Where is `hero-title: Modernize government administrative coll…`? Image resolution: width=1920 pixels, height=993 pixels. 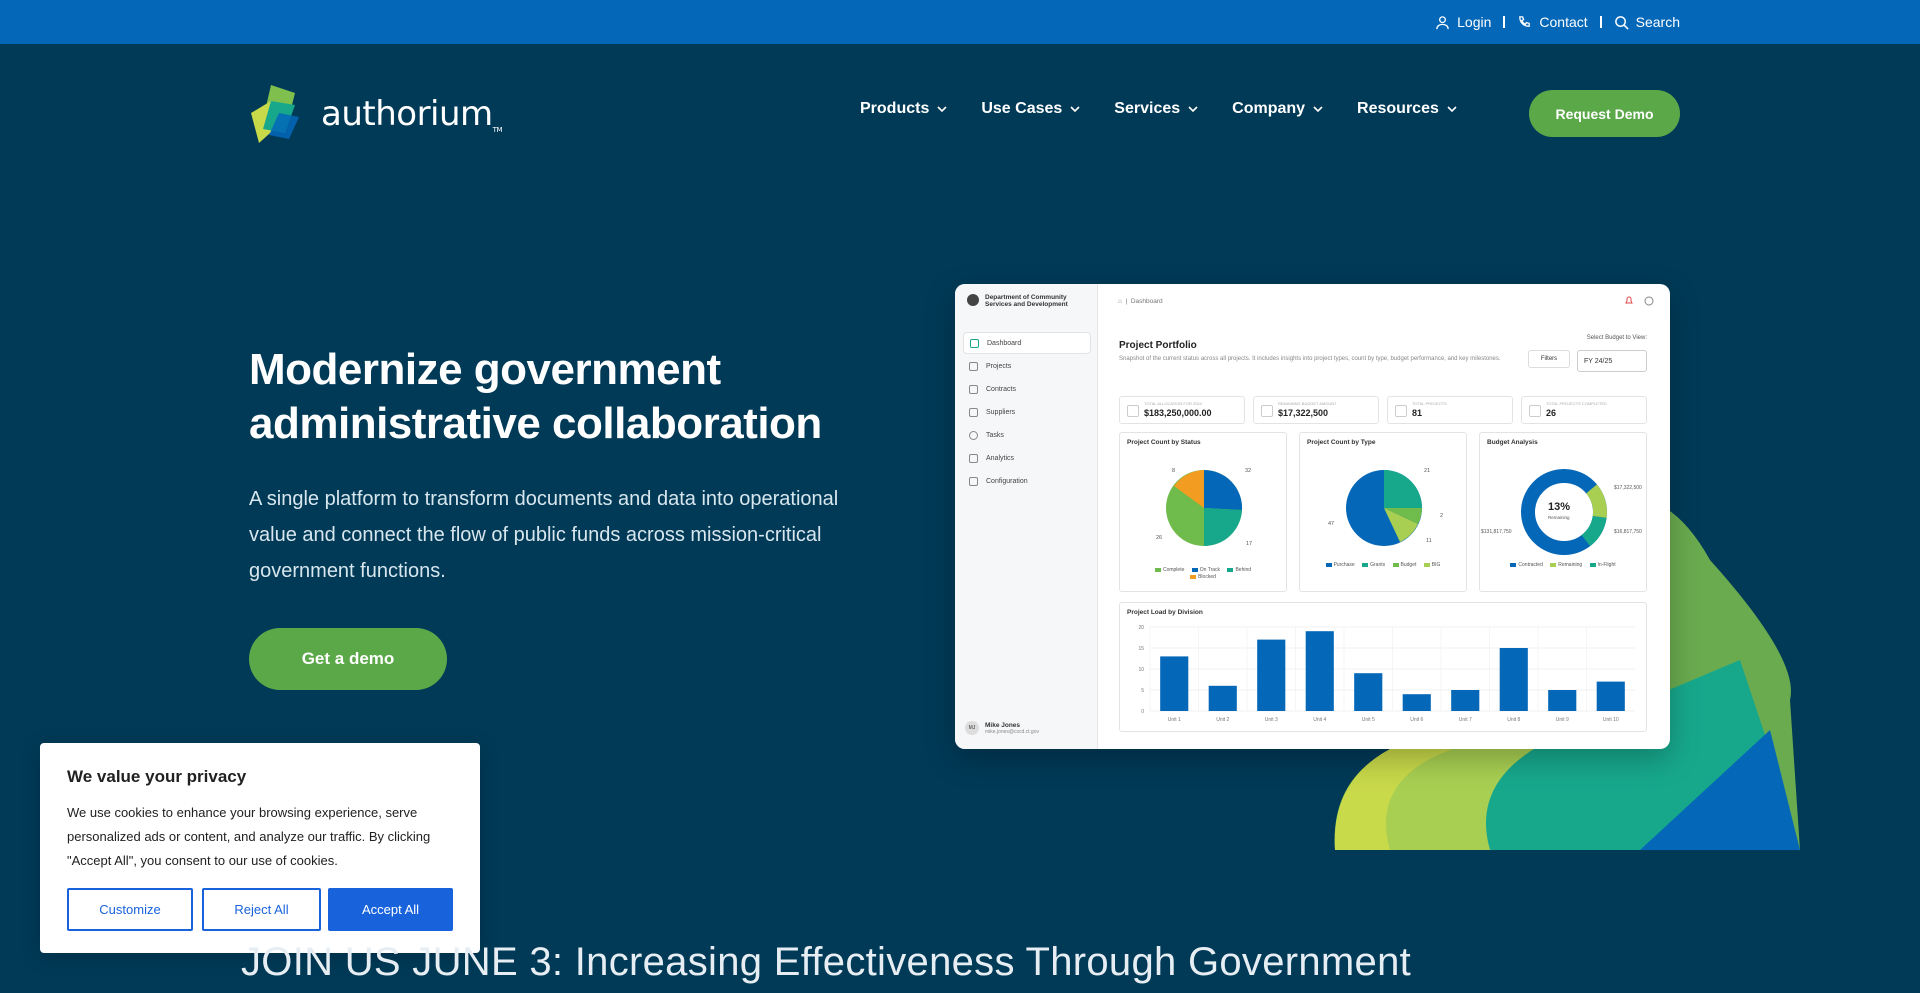 hero-title: Modernize government administrative coll… is located at coordinates (535, 396).